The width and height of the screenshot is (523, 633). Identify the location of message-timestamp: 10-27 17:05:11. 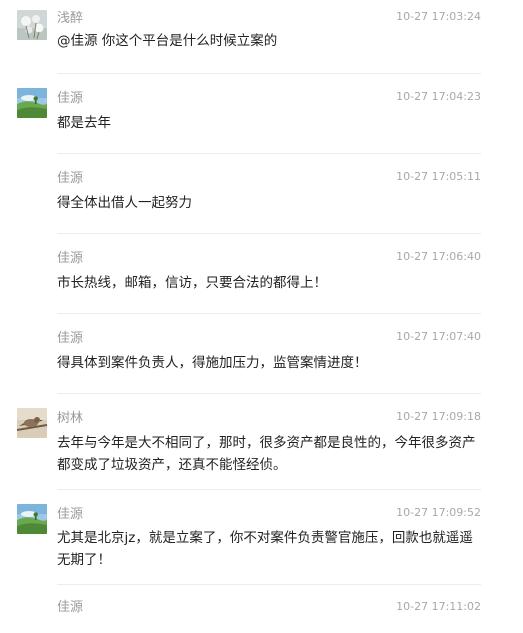
(438, 176).